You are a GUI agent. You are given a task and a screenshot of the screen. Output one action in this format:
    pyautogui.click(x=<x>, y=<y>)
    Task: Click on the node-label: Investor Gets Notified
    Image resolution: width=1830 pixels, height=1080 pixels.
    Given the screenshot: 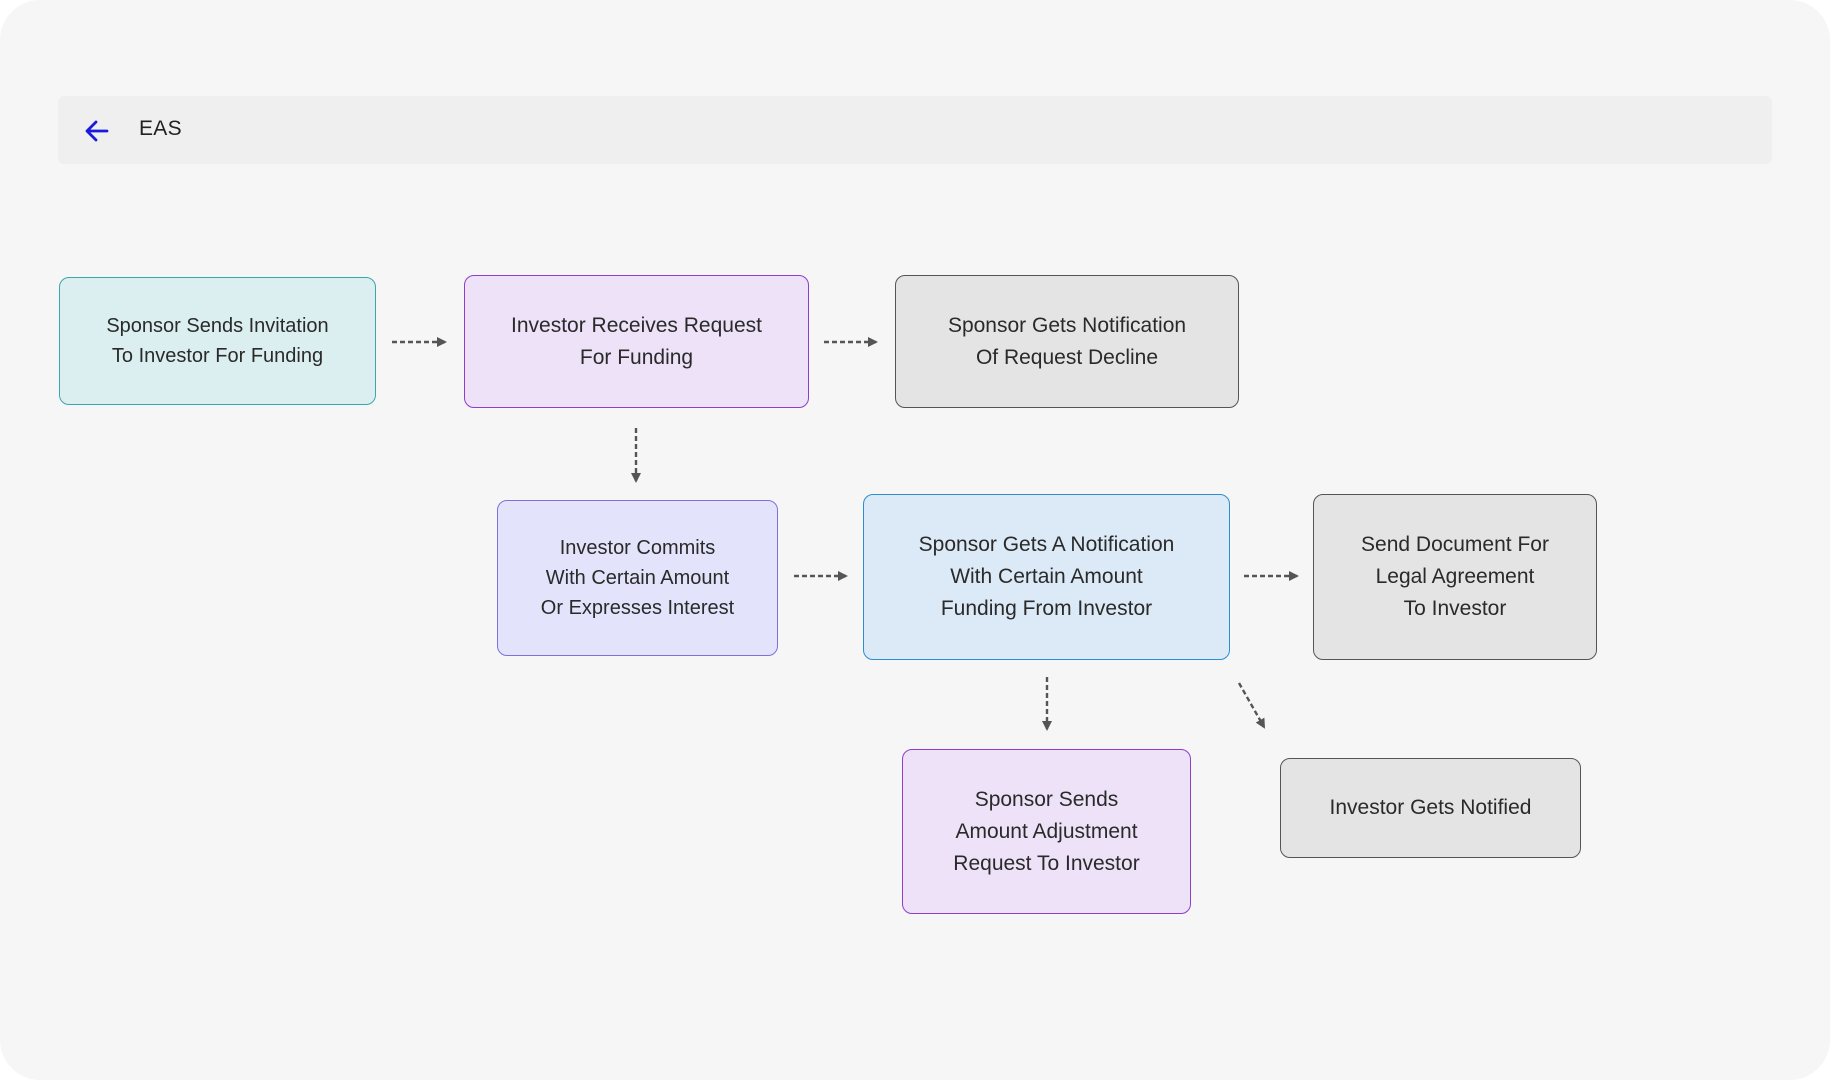 What is the action you would take?
    pyautogui.click(x=1430, y=807)
    